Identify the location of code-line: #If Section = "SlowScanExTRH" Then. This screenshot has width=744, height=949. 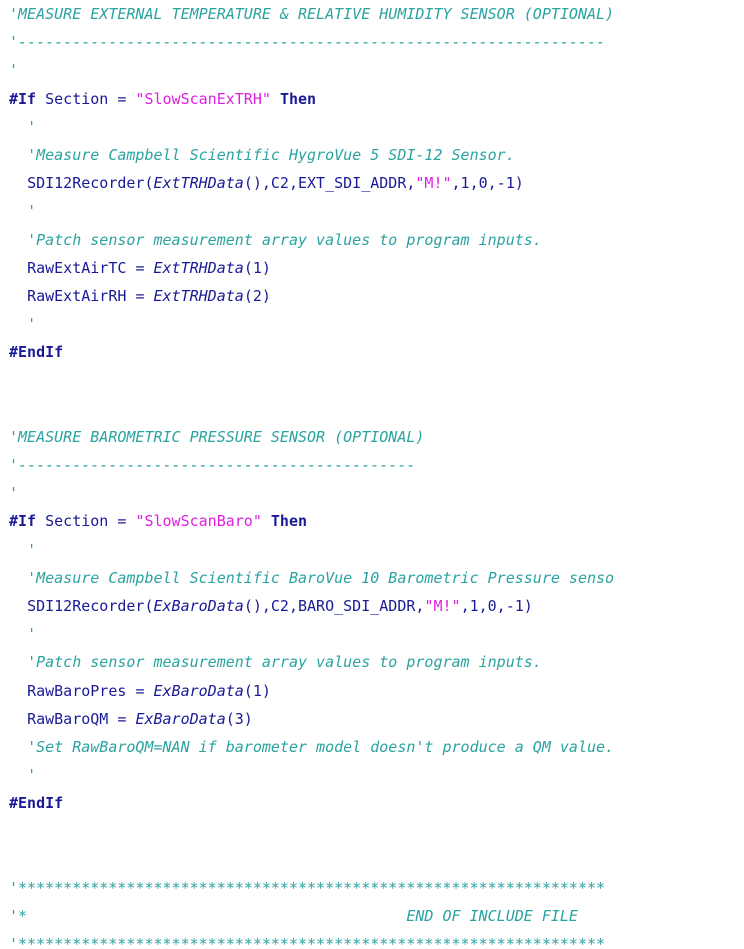
(372, 99).